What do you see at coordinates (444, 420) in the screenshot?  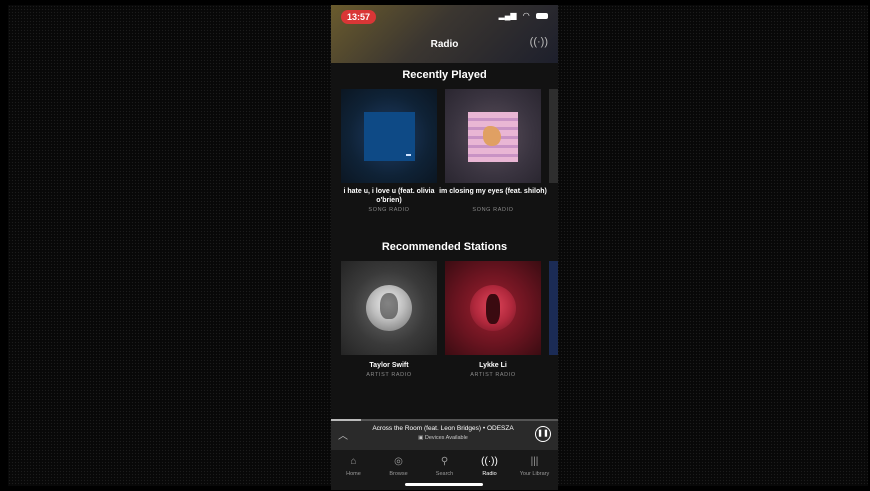 I see `playback-progress` at bounding box center [444, 420].